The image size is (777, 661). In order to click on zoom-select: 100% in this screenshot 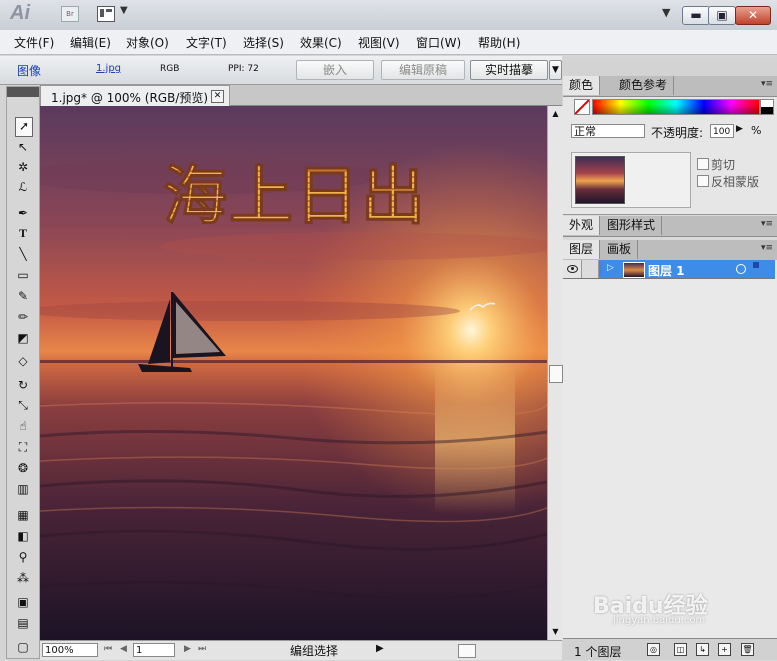, I will do `click(70, 650)`.